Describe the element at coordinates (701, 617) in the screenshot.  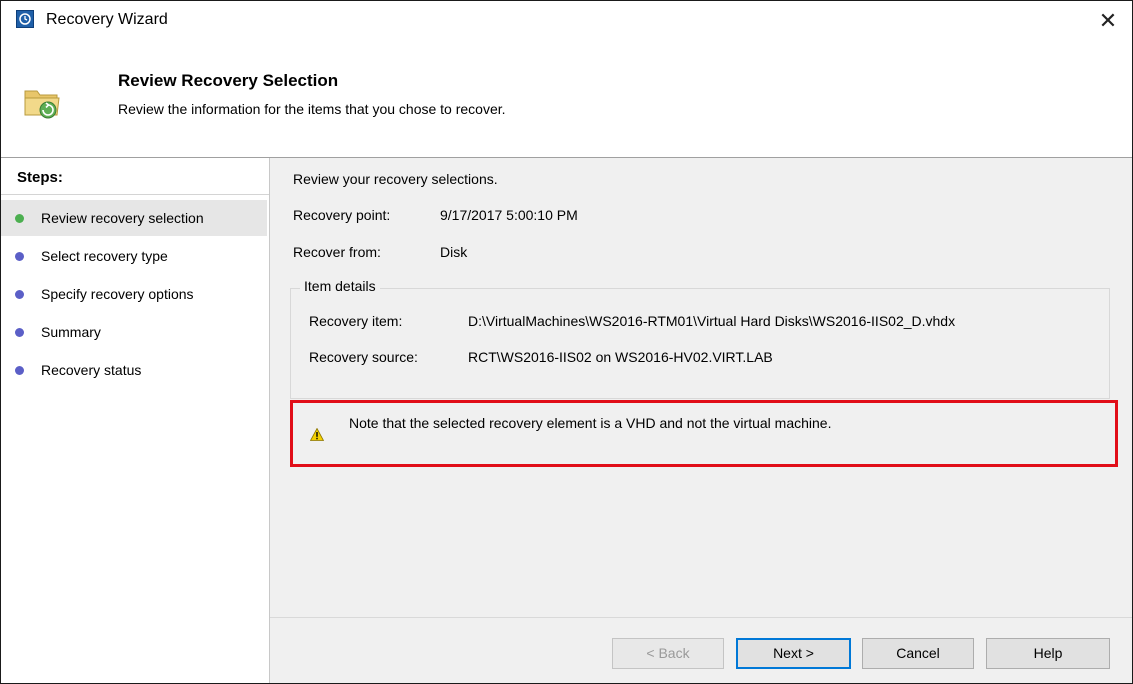
I see `footer-divider` at that location.